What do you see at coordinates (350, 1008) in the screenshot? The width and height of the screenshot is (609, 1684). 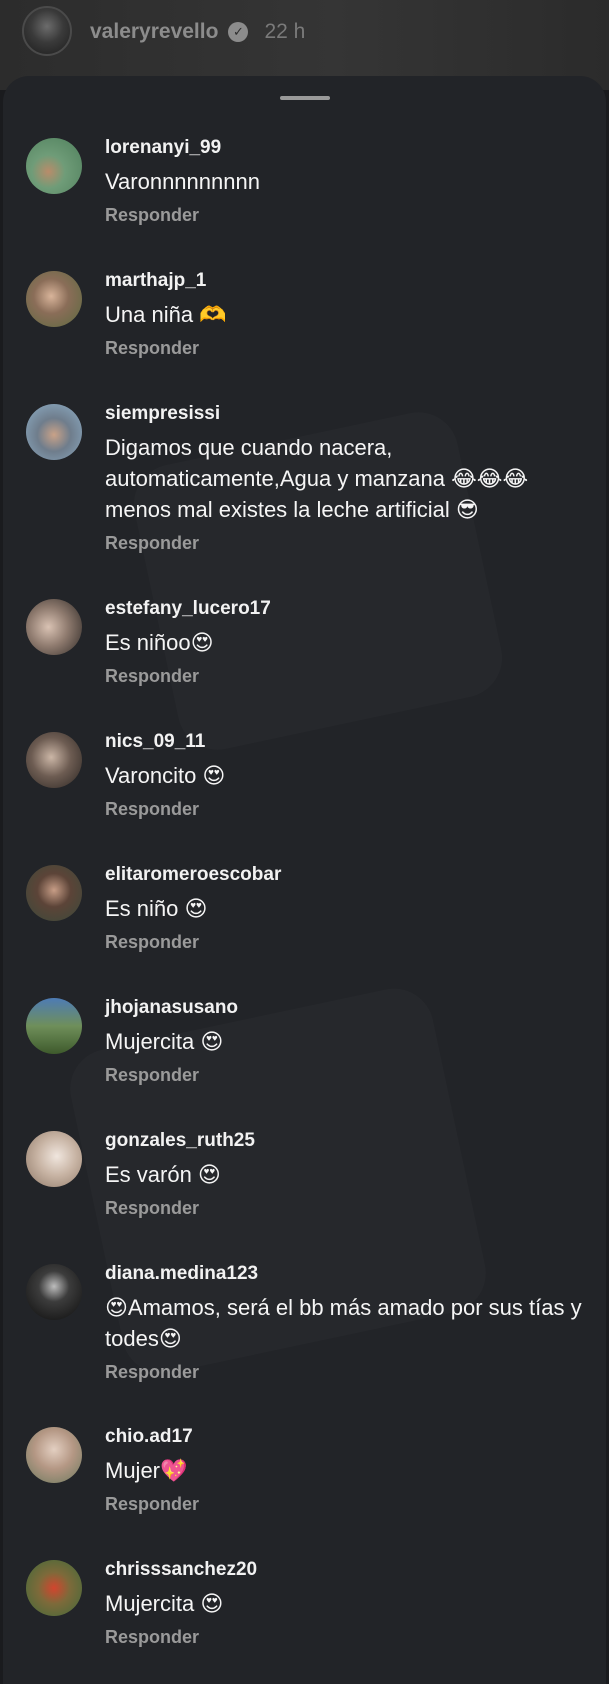 I see `comment-username: jhojanasusano` at bounding box center [350, 1008].